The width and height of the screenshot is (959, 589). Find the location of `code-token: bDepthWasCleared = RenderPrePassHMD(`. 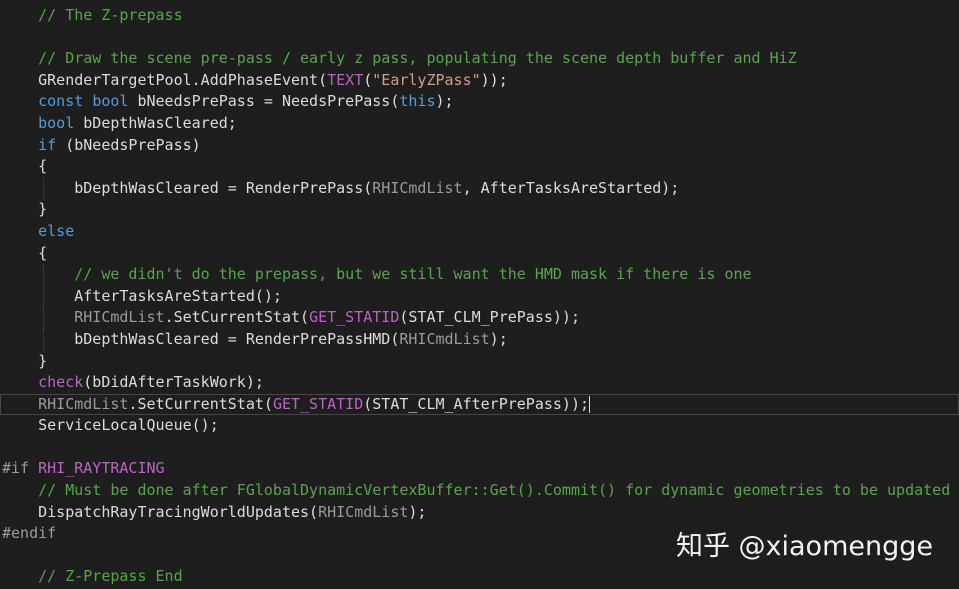

code-token: bDepthWasCleared = RenderPrePassHMD( is located at coordinates (201, 338).